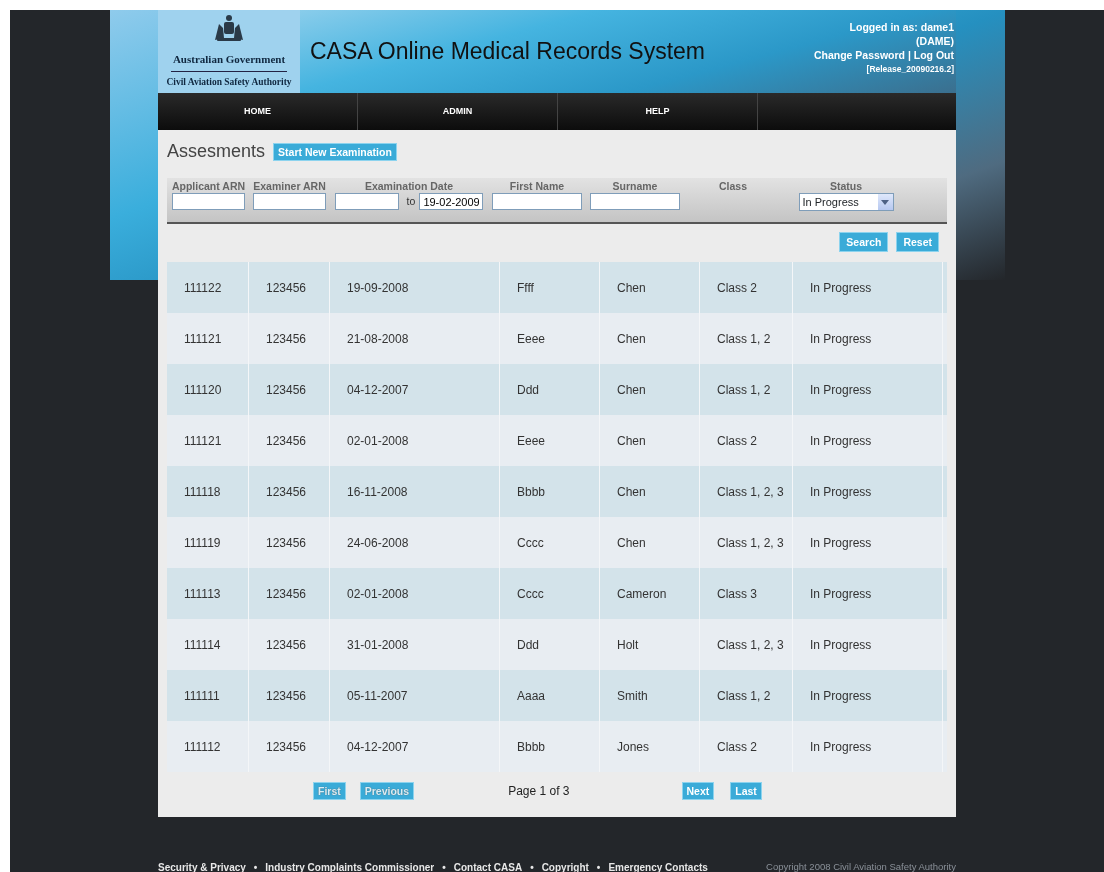 The image size is (1104, 872). What do you see at coordinates (537, 186) in the screenshot?
I see `filter-label: First Name` at bounding box center [537, 186].